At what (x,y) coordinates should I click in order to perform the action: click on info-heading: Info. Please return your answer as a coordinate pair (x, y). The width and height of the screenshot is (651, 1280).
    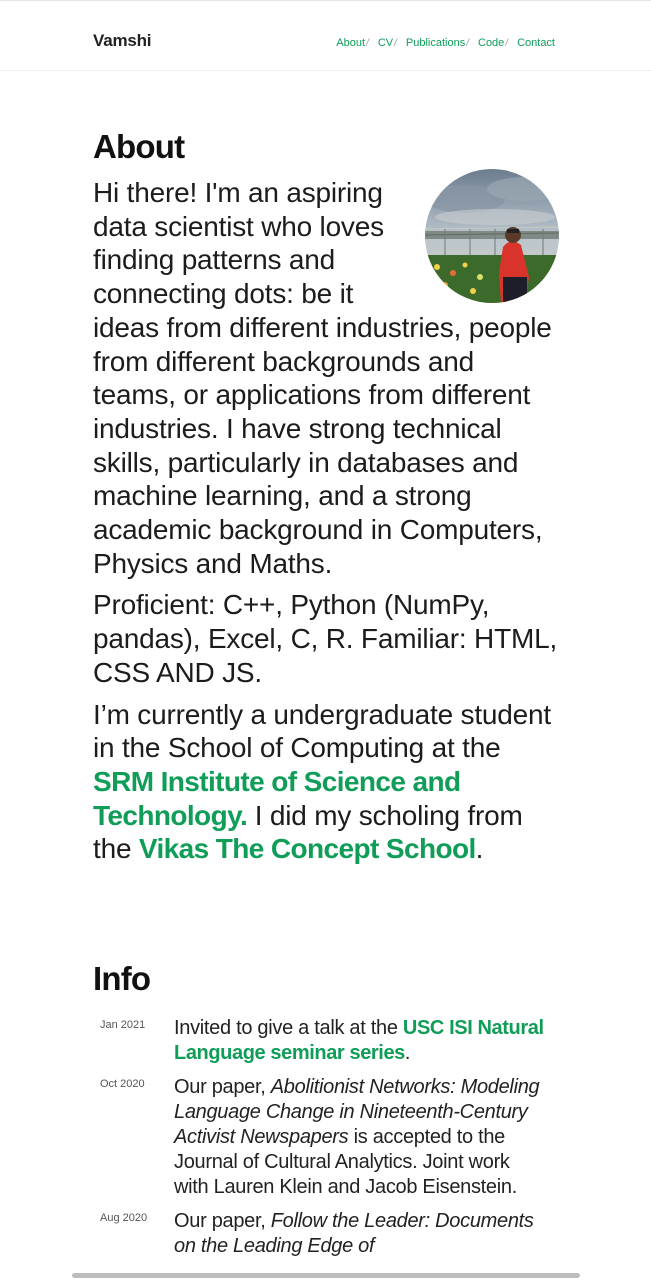
    Looking at the image, I should click on (122, 978).